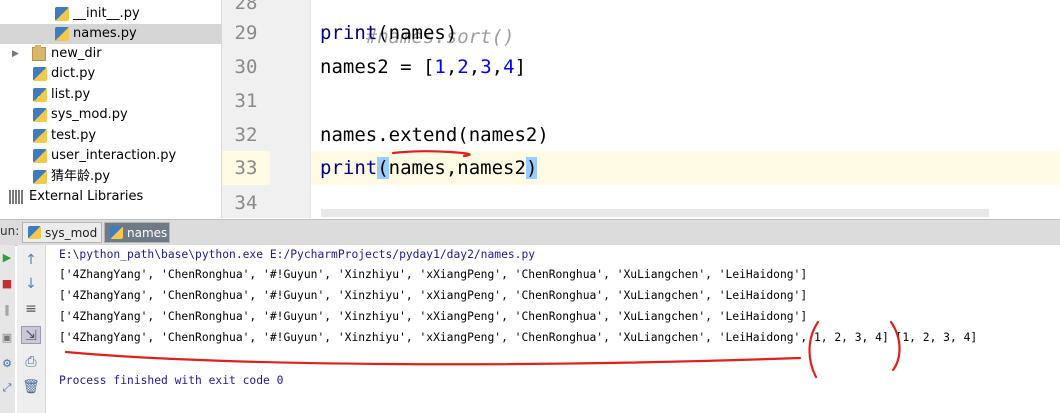 The height and width of the screenshot is (413, 1060). Describe the element at coordinates (531, 168) in the screenshot. I see `matching-paren: )` at that location.